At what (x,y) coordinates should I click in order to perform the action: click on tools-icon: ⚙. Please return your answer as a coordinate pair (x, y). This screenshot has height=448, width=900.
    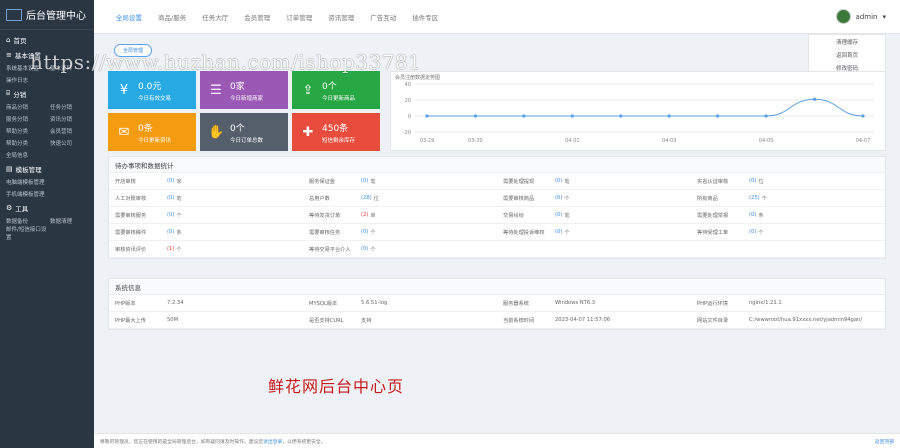
    Looking at the image, I should click on (9, 207).